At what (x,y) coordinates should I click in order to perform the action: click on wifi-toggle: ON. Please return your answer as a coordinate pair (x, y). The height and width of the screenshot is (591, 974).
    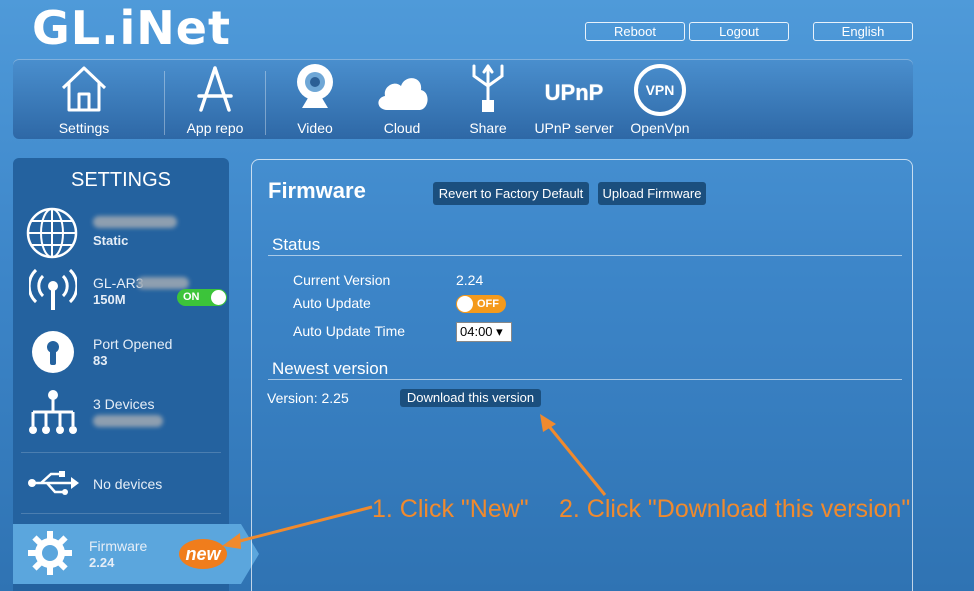
    Looking at the image, I should click on (202, 297).